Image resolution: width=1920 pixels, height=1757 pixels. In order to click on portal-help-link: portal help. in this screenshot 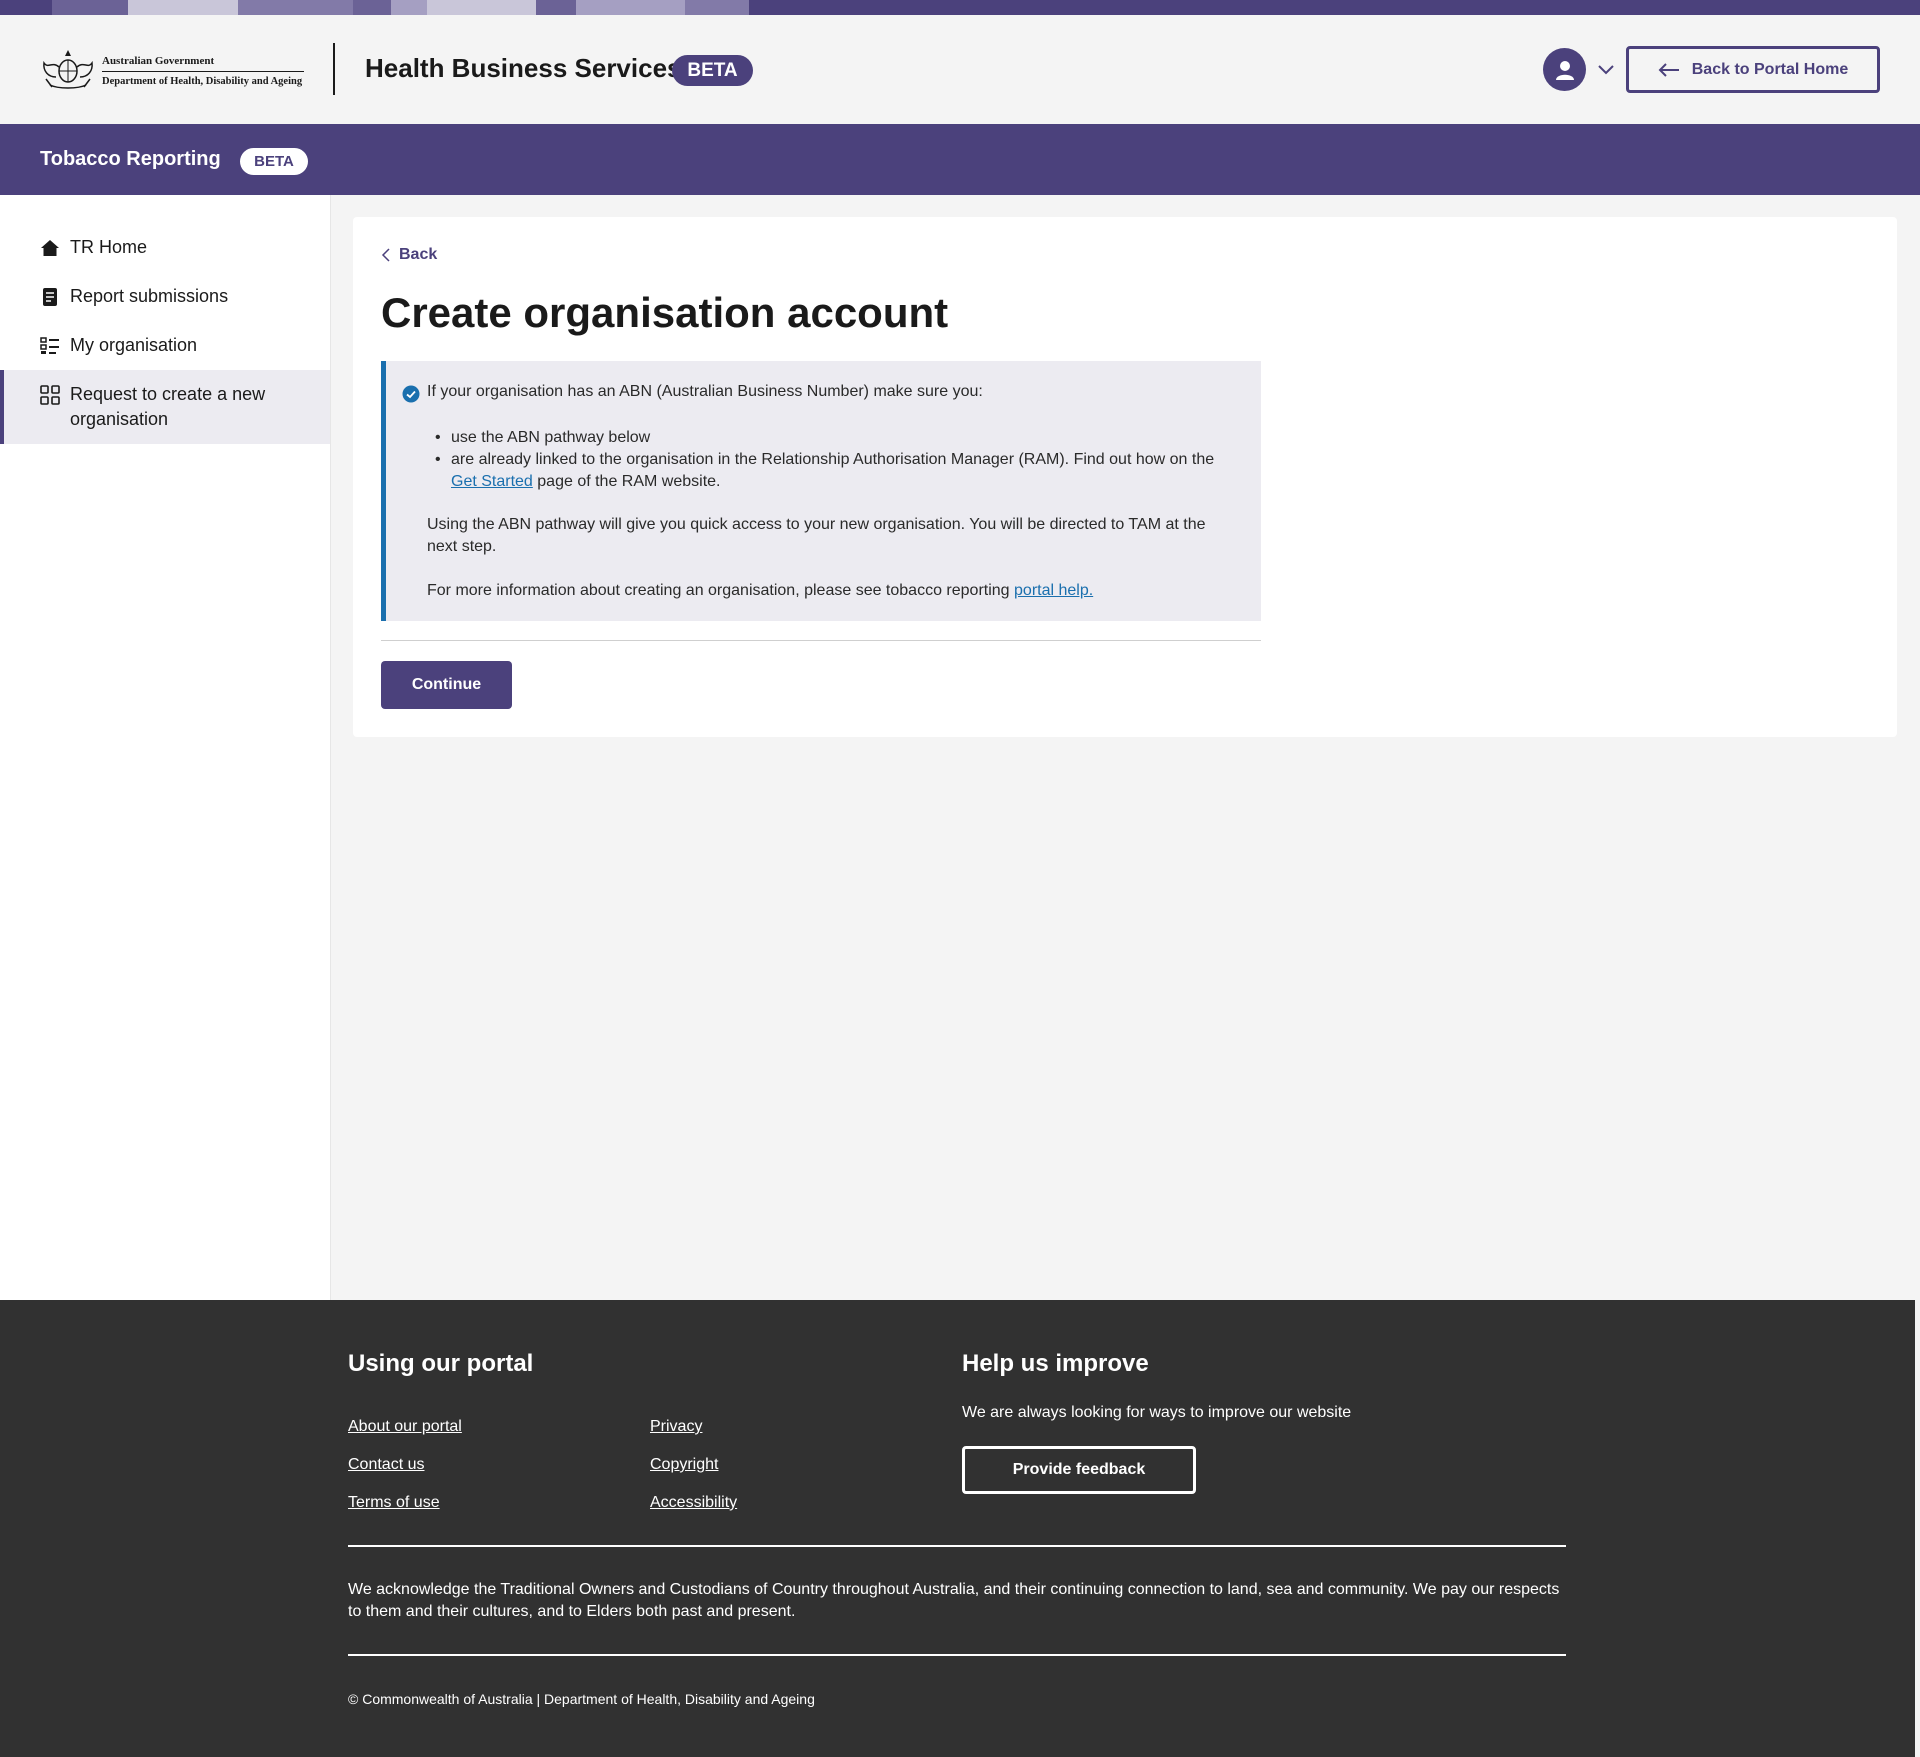, I will do `click(1053, 590)`.